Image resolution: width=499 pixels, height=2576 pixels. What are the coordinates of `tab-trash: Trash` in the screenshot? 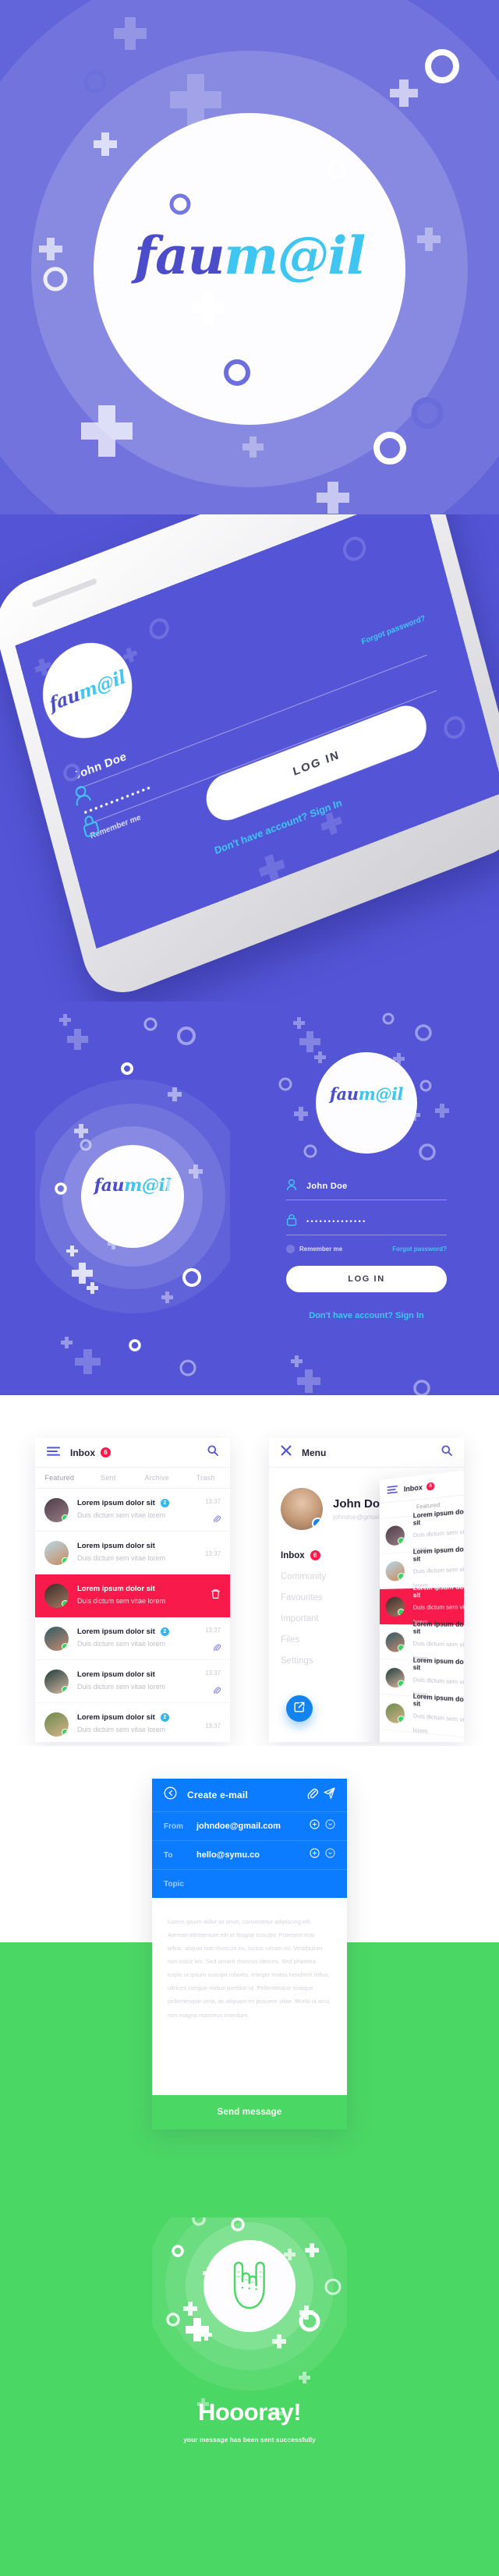 It's located at (206, 1478).